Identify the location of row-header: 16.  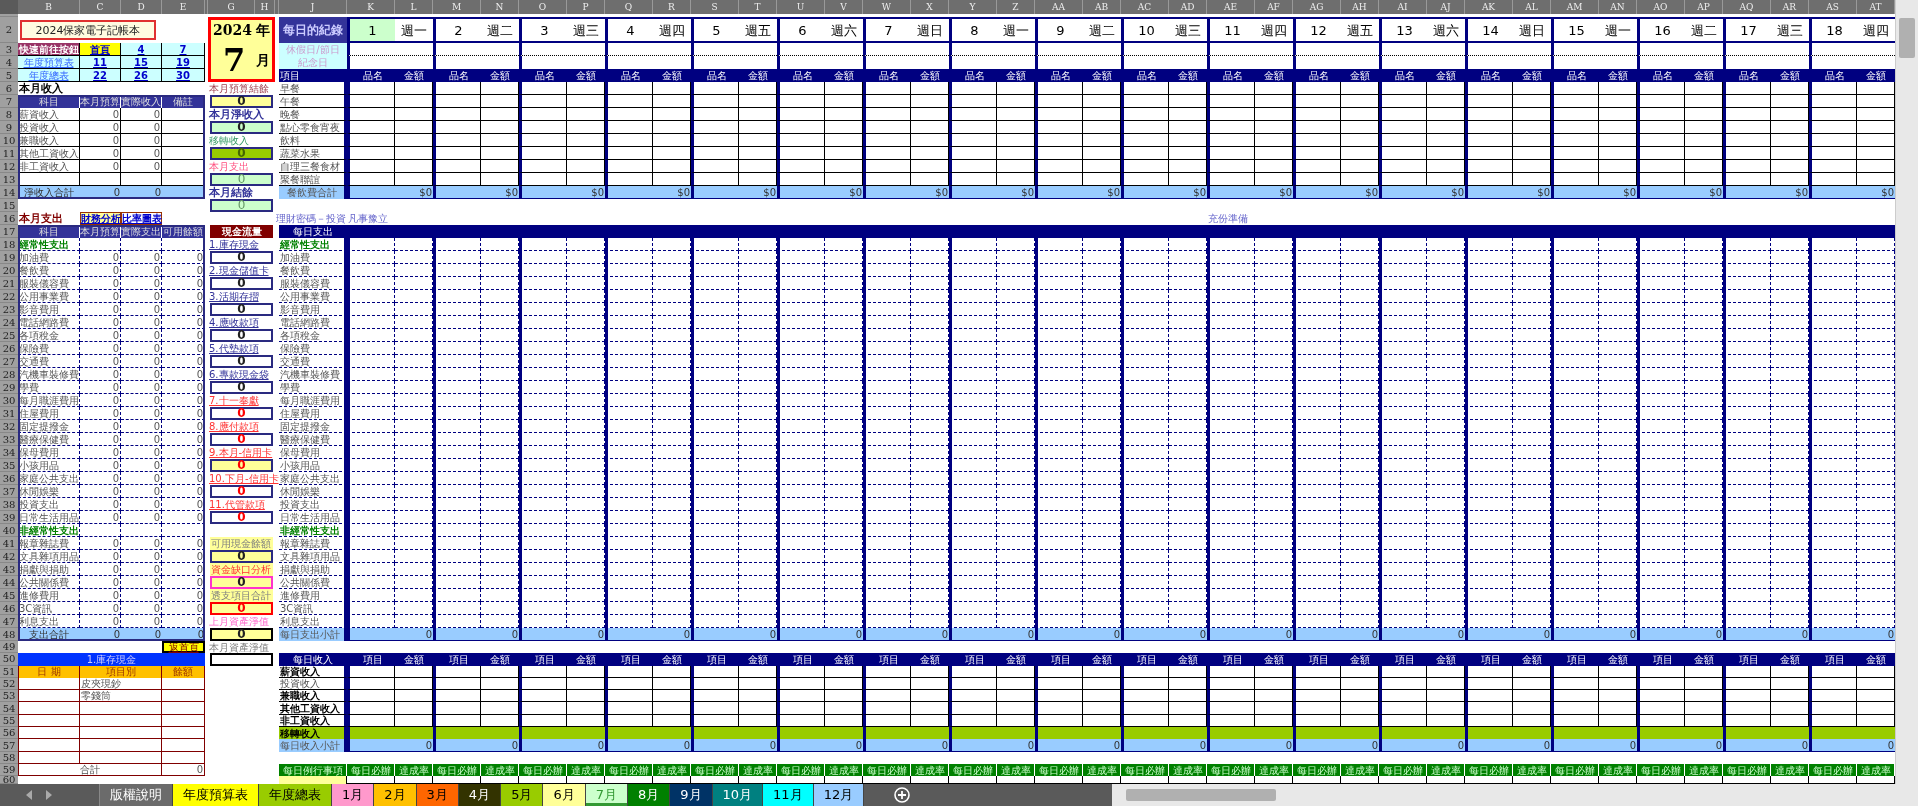
(9, 218).